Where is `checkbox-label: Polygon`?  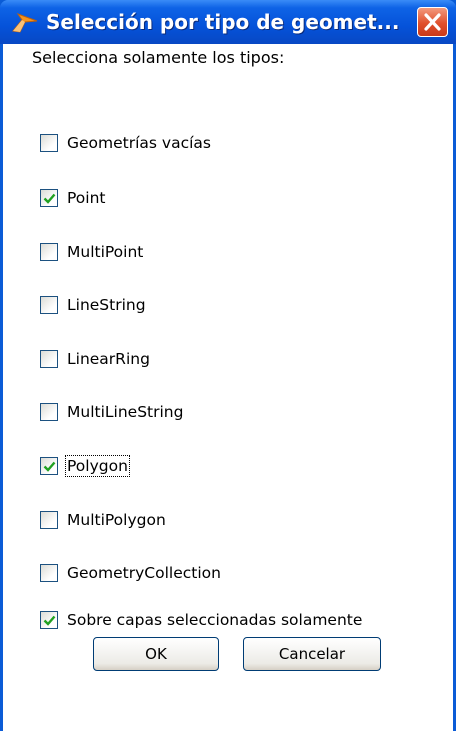
checkbox-label: Polygon is located at coordinates (97, 466).